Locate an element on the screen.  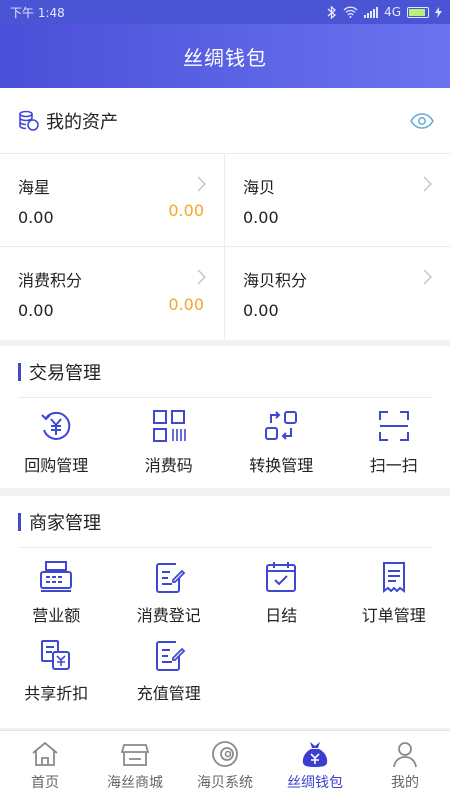
tab-shell-system: 海贝系统 is located at coordinates (225, 765).